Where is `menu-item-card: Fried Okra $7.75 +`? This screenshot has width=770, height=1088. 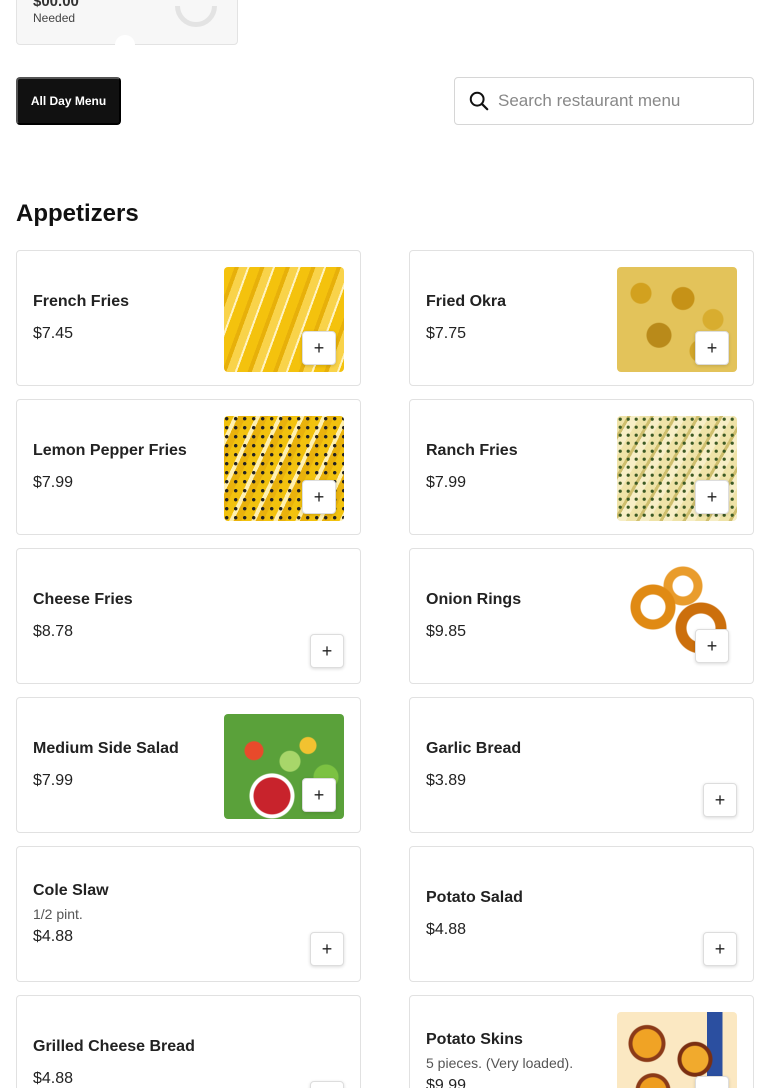 menu-item-card: Fried Okra $7.75 + is located at coordinates (581, 318).